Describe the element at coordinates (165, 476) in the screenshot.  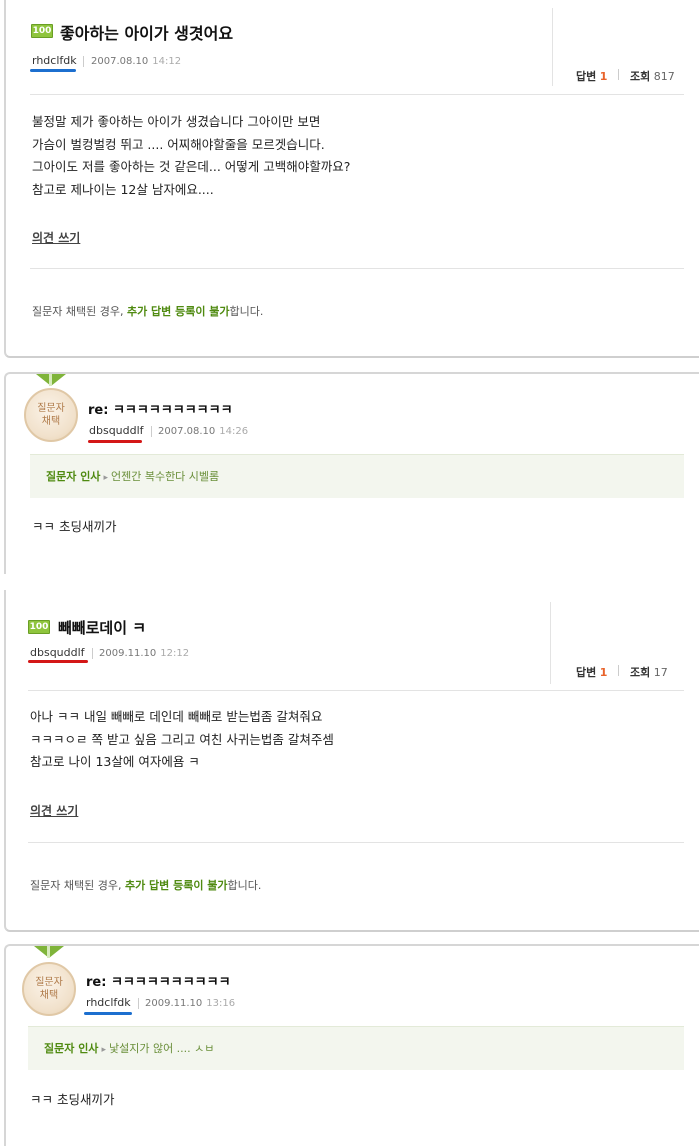
I see `greeting-message: 언젠간 복수한다 시벨롬` at that location.